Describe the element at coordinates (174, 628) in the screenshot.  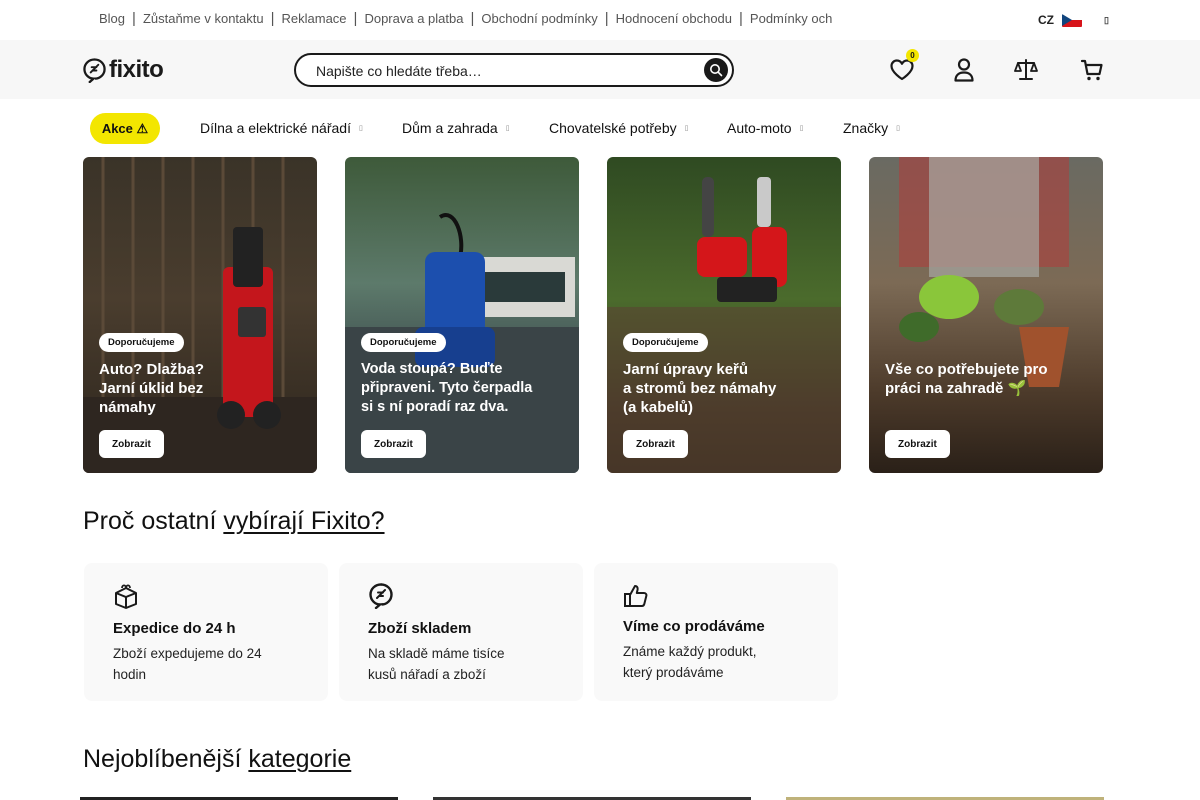
I see `card-title: Expedice do 24 h` at that location.